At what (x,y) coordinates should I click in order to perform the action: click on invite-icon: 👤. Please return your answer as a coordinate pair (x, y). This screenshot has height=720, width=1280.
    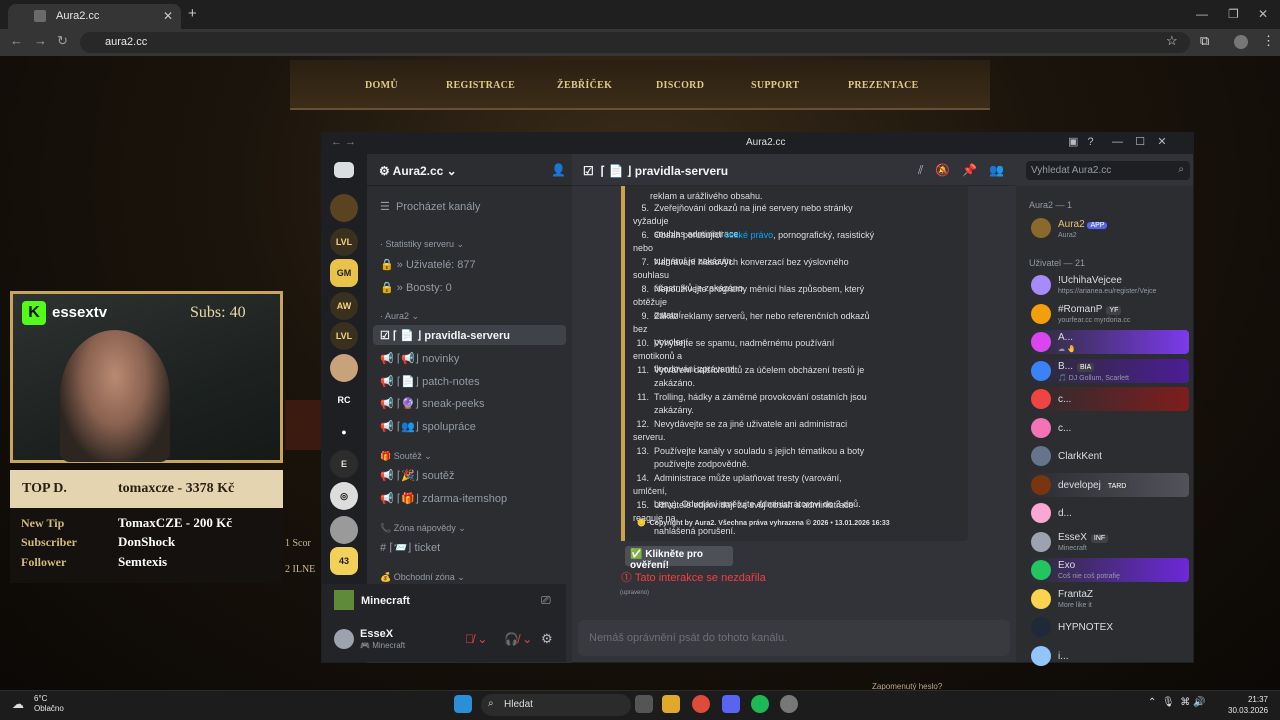
    Looking at the image, I should click on (558, 170).